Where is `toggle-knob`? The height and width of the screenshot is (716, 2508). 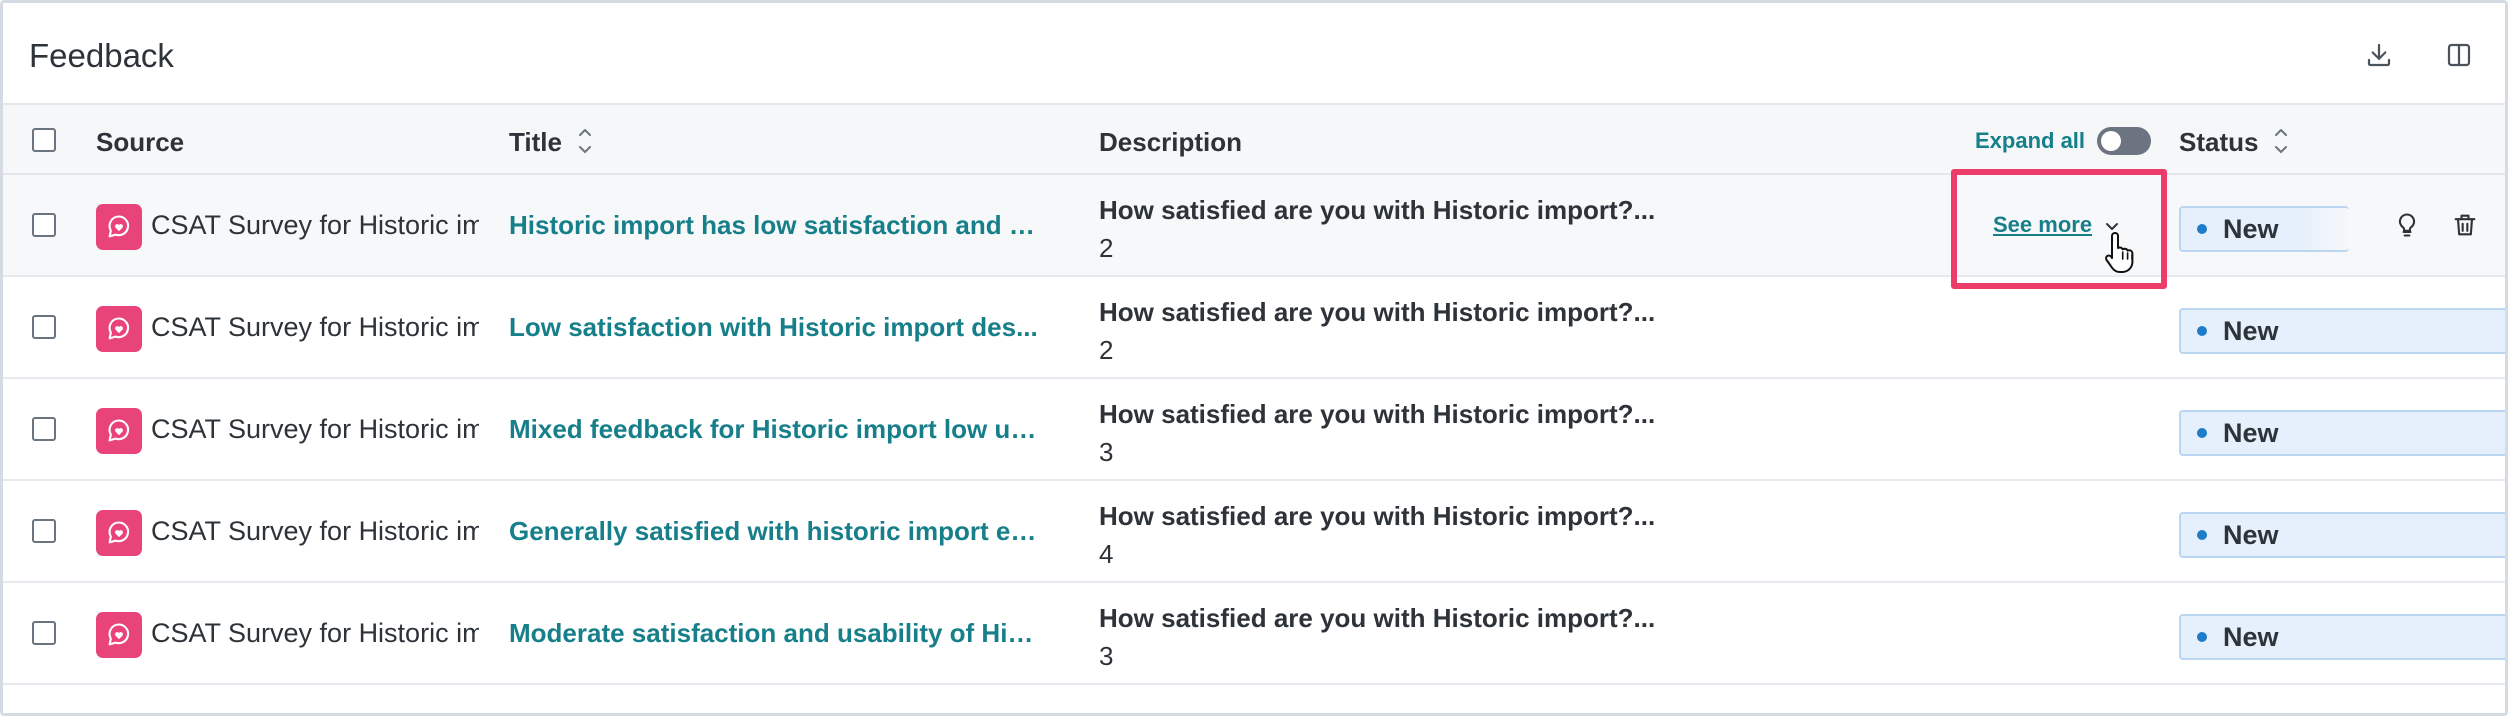
toggle-knob is located at coordinates (2111, 141).